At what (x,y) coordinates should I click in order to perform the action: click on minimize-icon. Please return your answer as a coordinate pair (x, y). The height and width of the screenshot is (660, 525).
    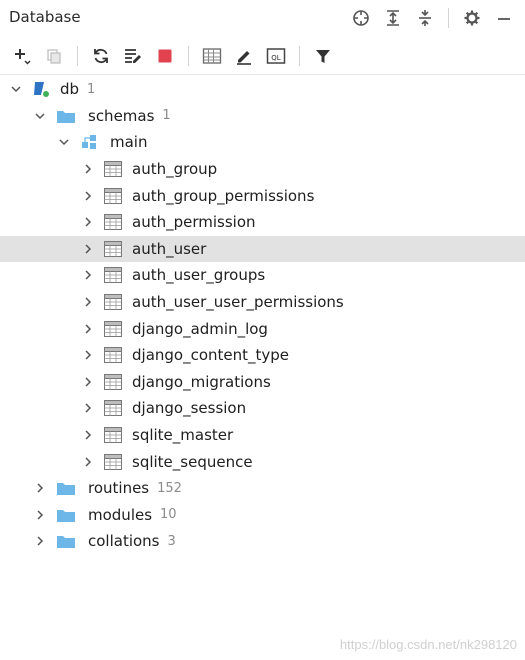
    Looking at the image, I should click on (504, 18).